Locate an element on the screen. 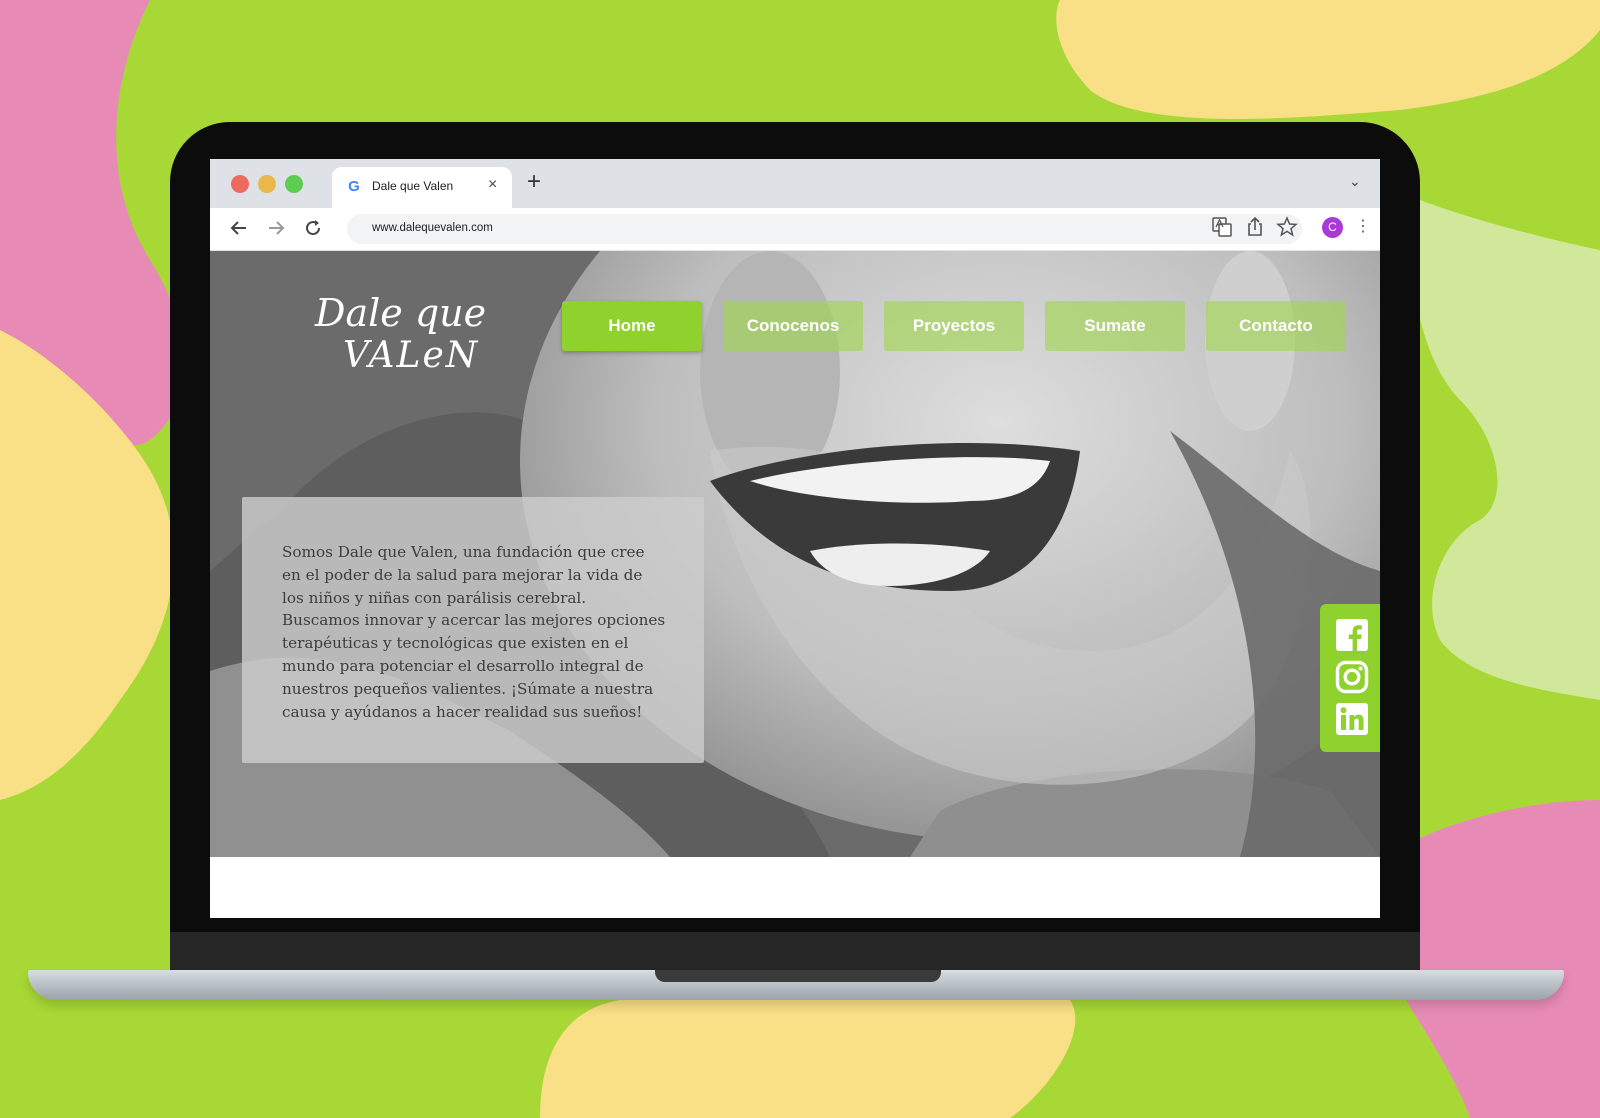 The width and height of the screenshot is (1600, 1118). tab-title: Dale que Valen is located at coordinates (413, 186).